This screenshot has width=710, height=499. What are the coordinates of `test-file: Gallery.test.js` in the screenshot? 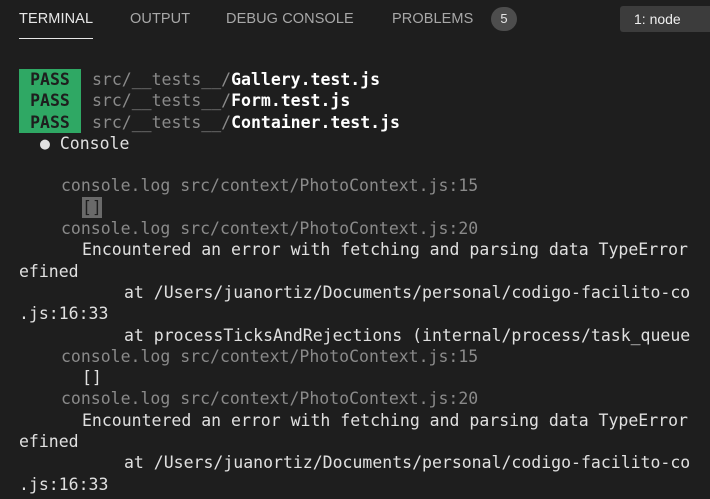 It's located at (306, 79).